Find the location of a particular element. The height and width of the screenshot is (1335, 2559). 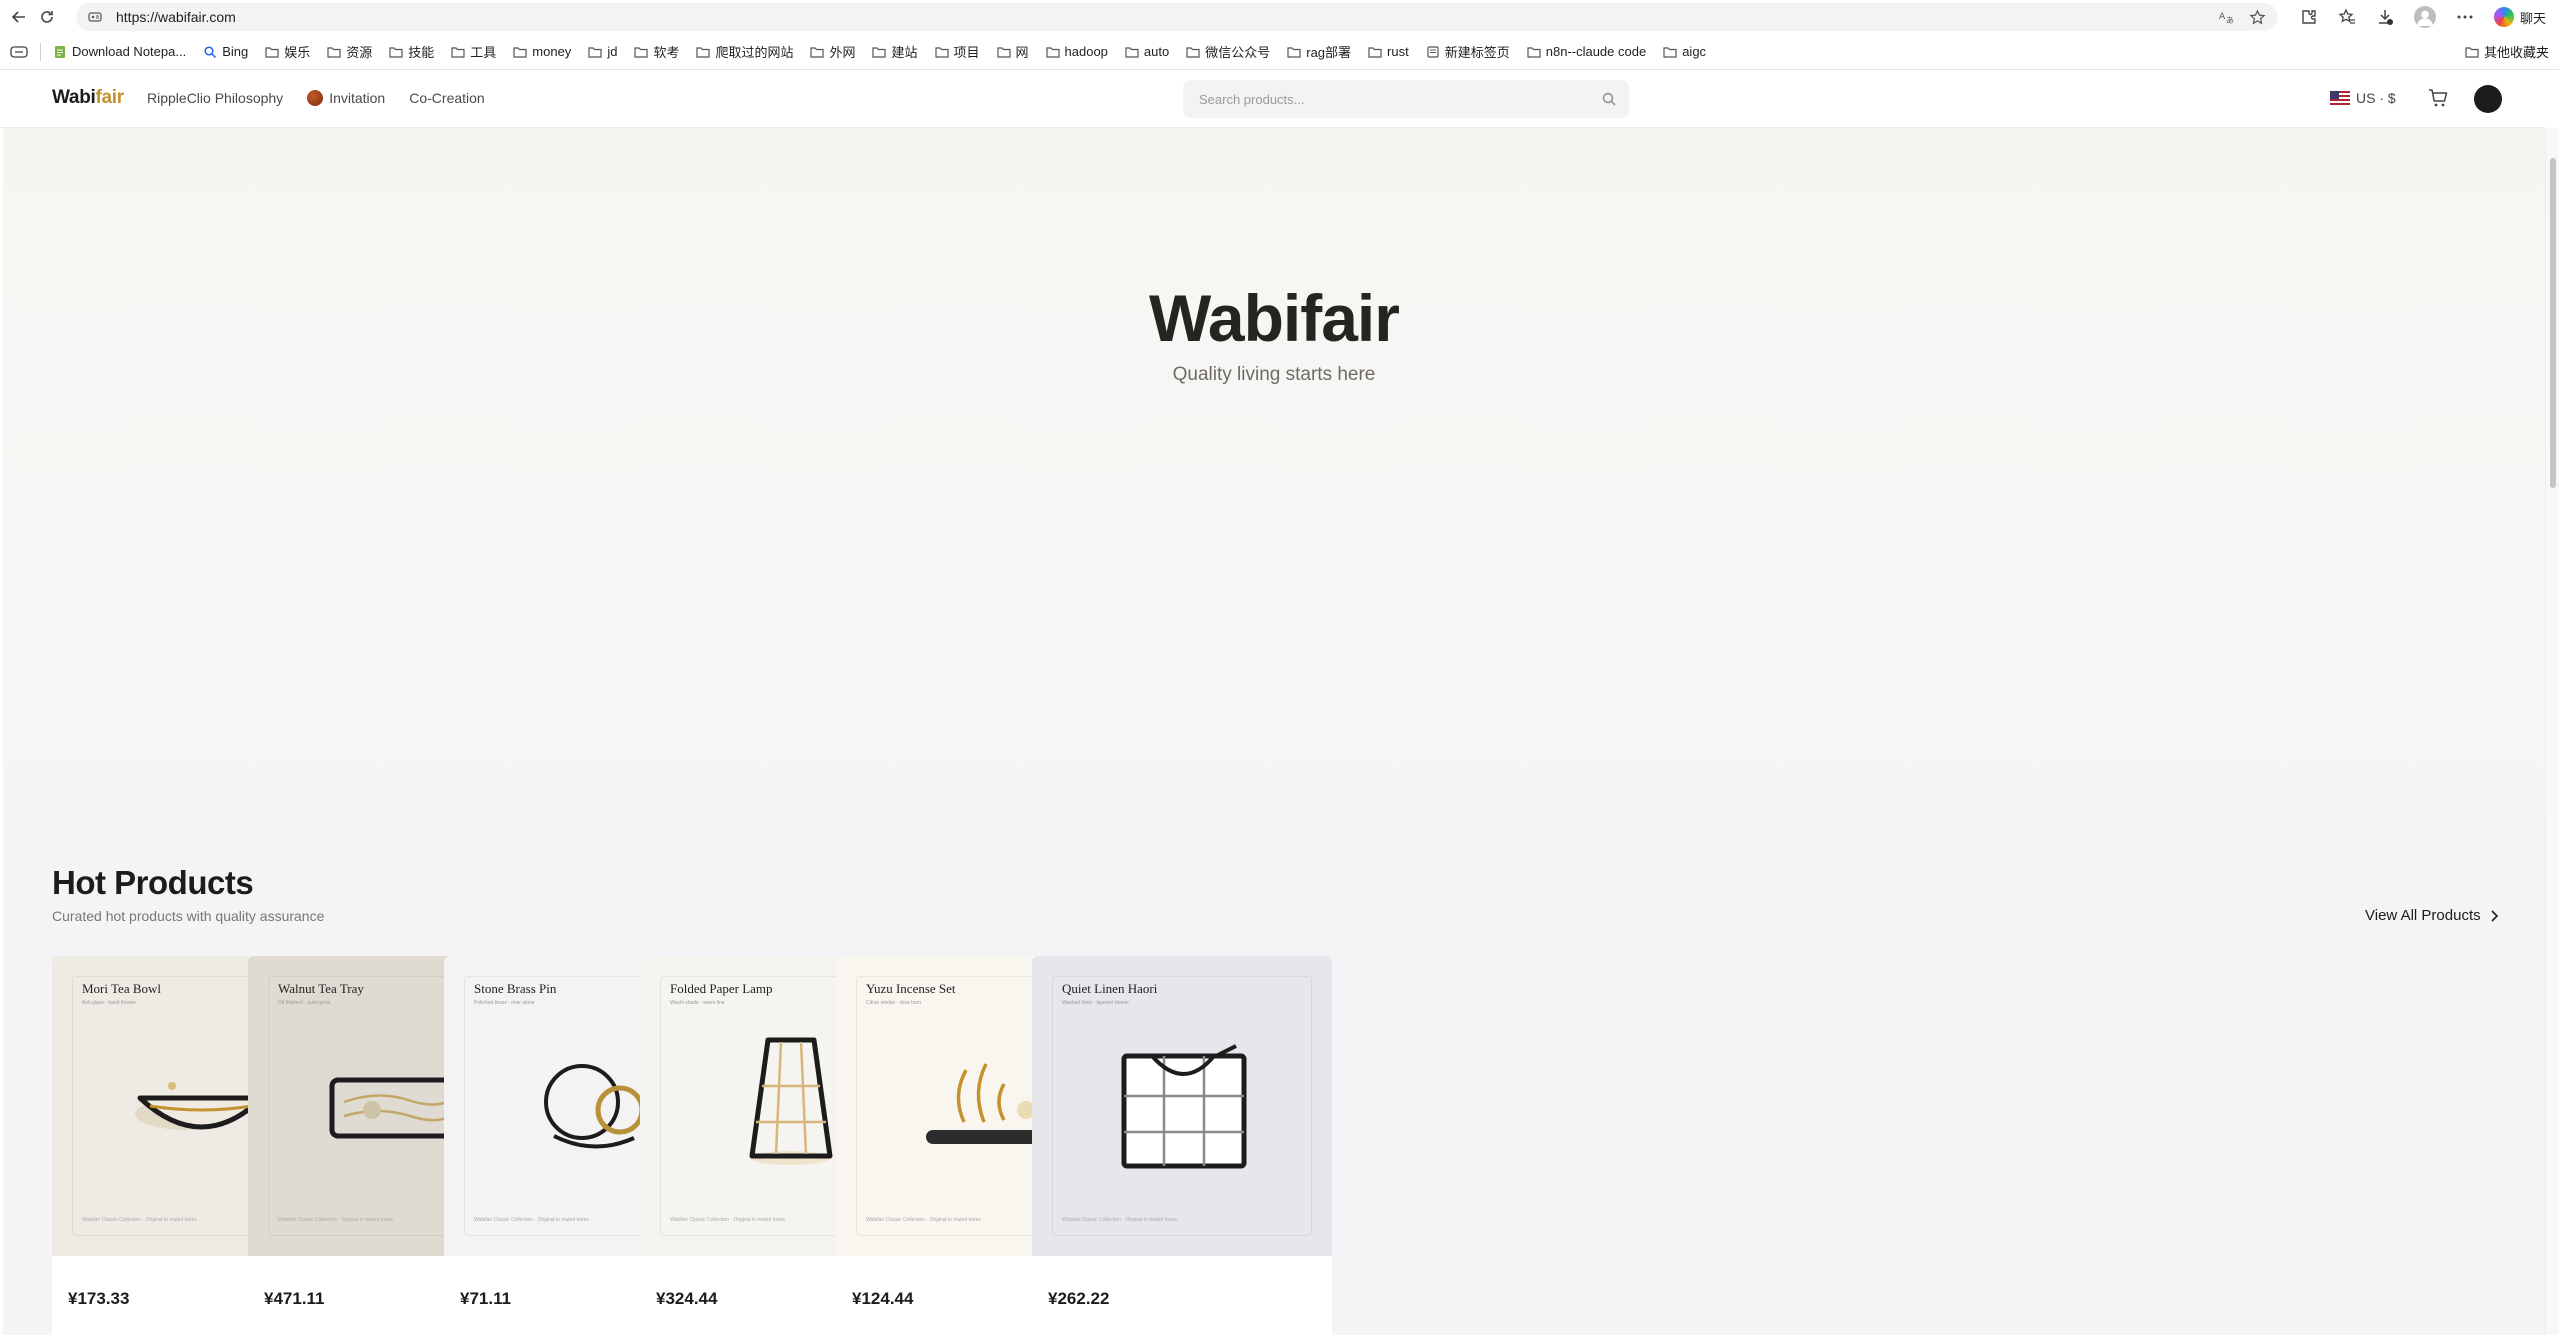

bookmark-item: 技能 is located at coordinates (411, 51).